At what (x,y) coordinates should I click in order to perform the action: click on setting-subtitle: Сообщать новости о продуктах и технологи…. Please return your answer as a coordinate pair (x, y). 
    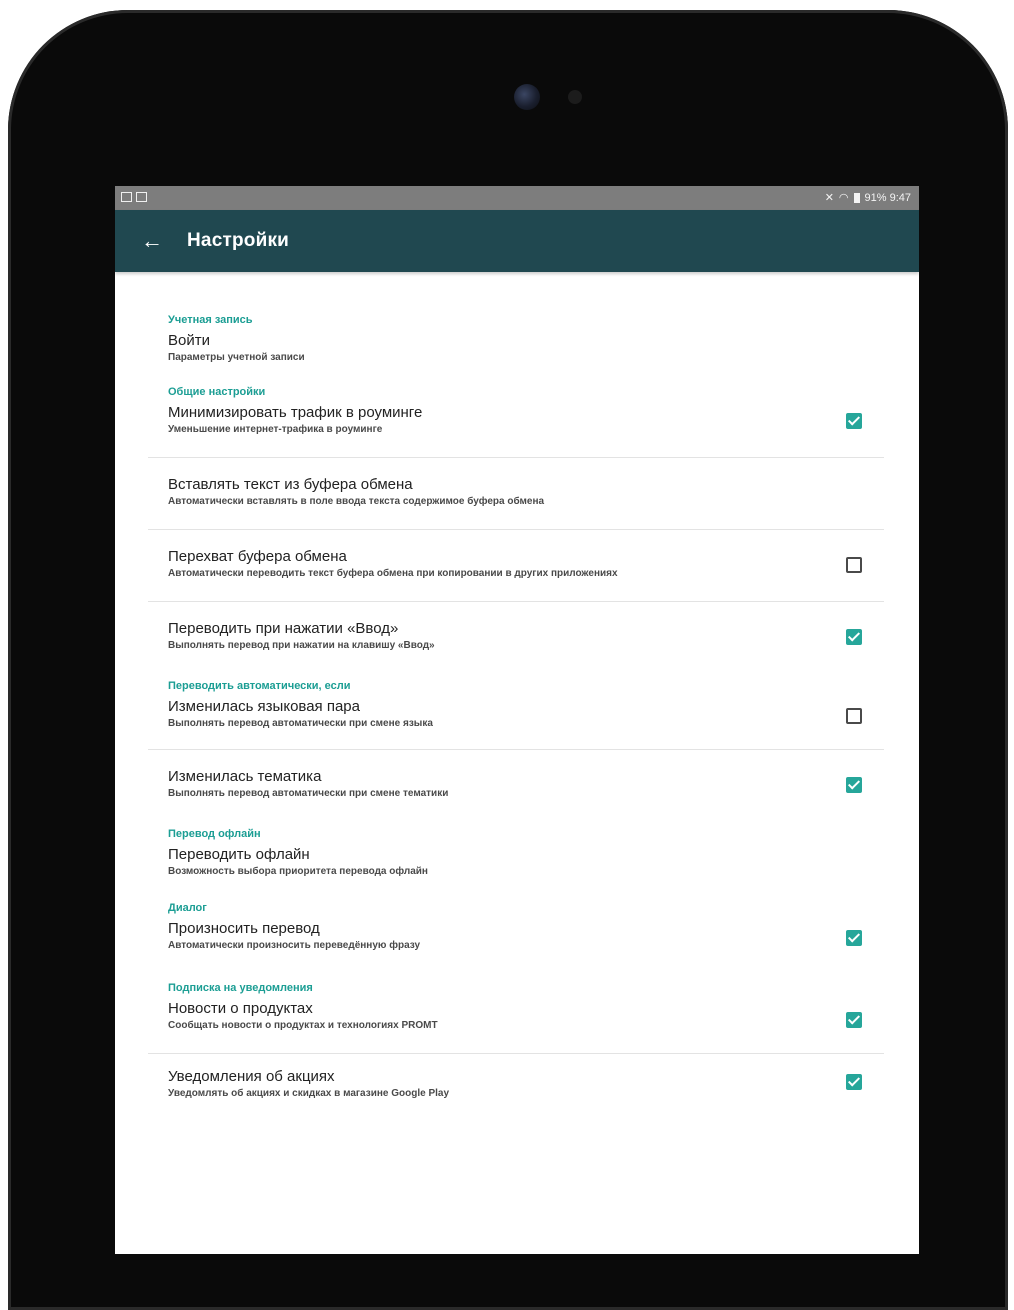
    Looking at the image, I should click on (303, 1025).